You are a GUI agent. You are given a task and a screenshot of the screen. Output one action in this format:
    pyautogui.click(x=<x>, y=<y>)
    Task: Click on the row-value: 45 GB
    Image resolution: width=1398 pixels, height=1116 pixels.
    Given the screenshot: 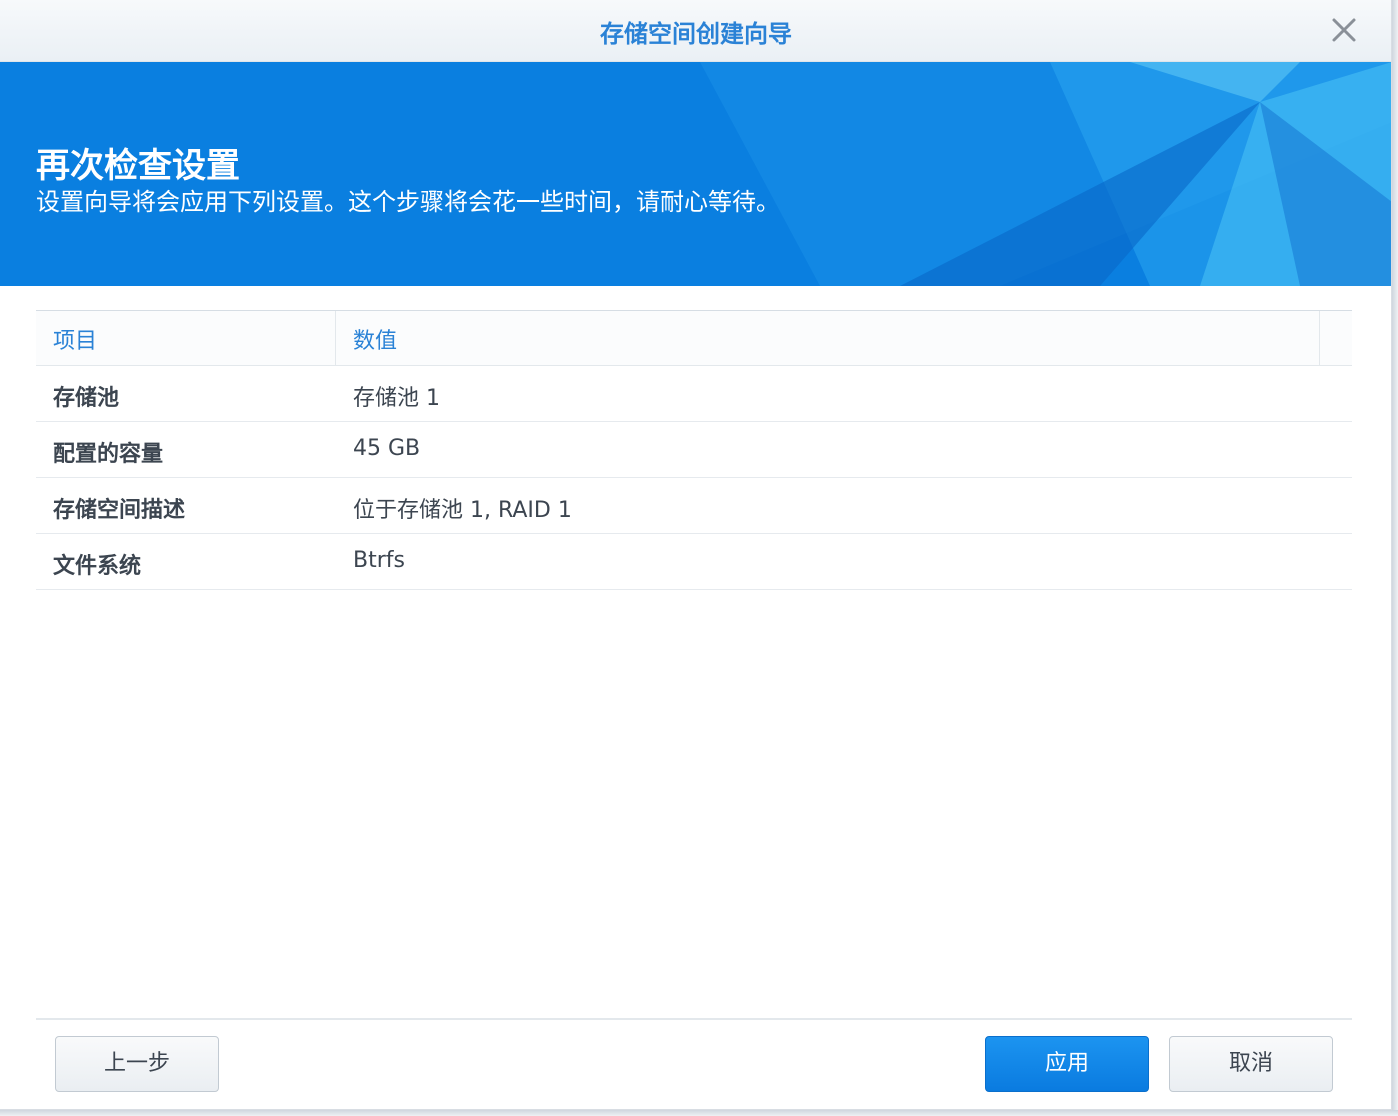 What is the action you would take?
    pyautogui.click(x=387, y=448)
    